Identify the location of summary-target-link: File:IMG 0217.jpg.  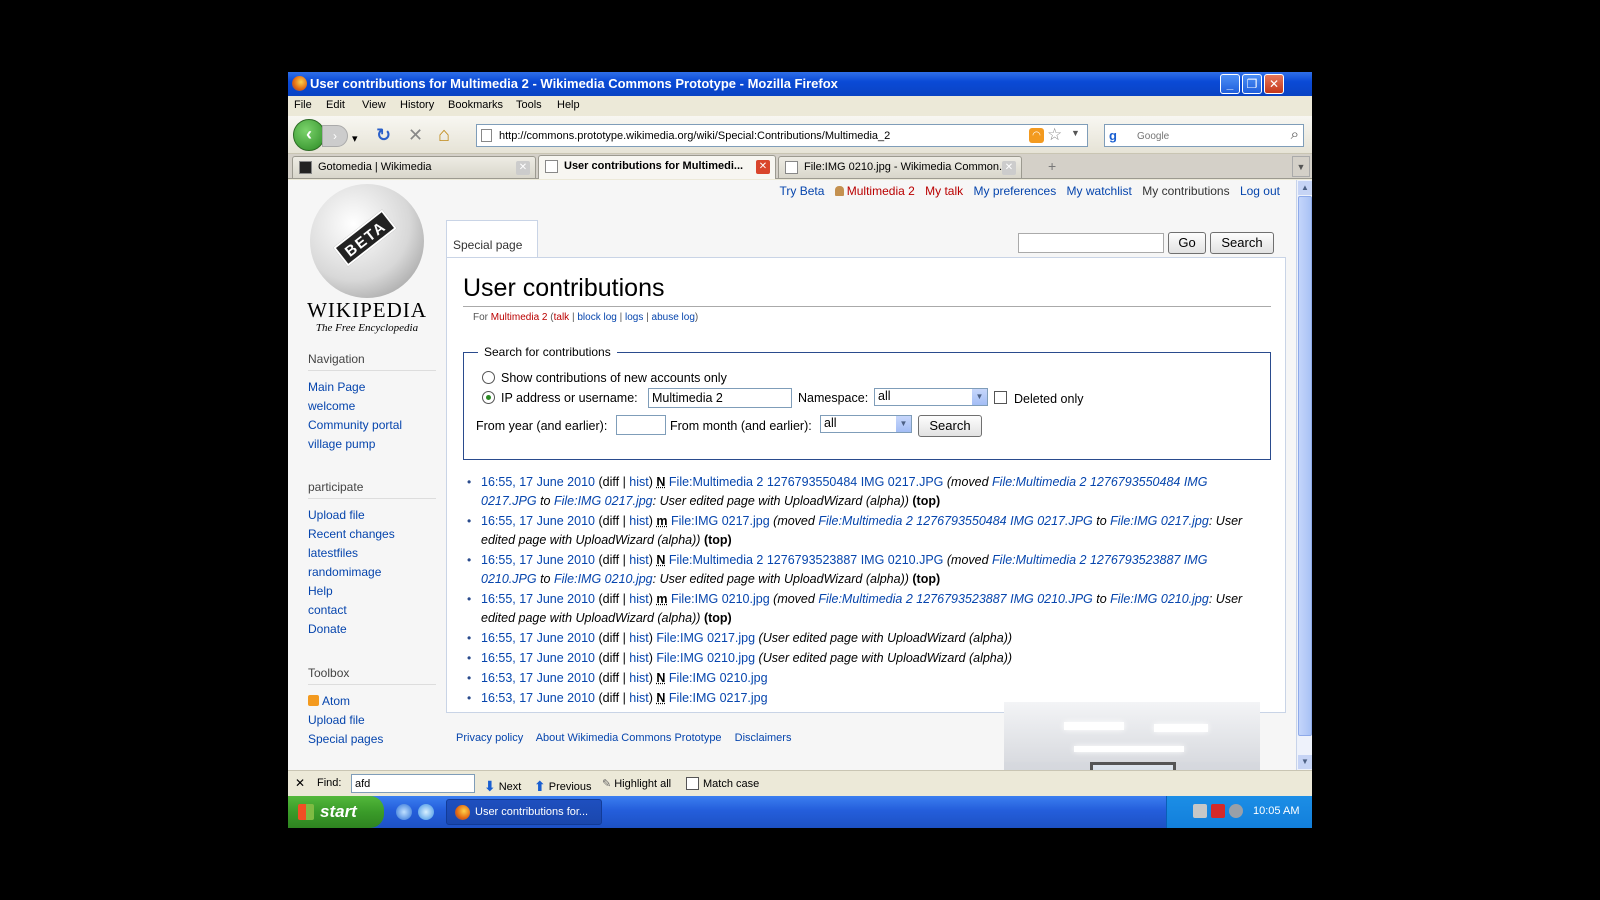
(1159, 521).